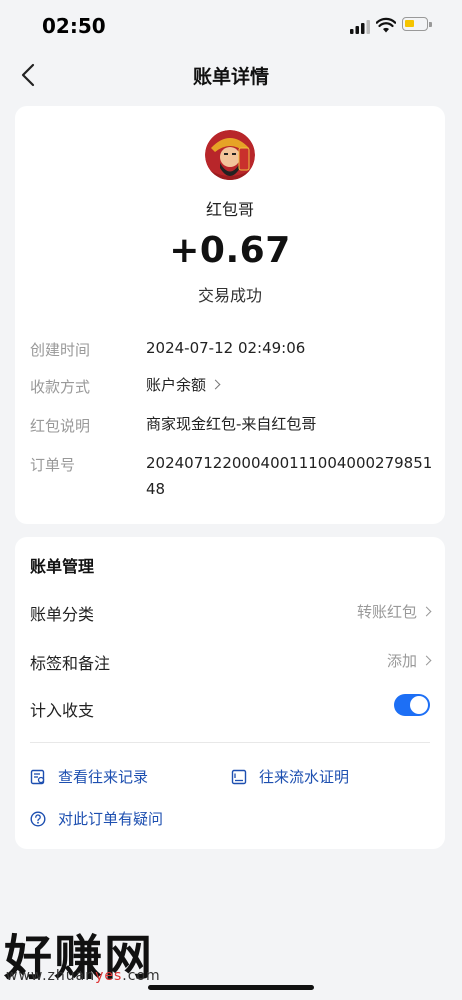 The width and height of the screenshot is (462, 1000). Describe the element at coordinates (230, 742) in the screenshot. I see `divider` at that location.